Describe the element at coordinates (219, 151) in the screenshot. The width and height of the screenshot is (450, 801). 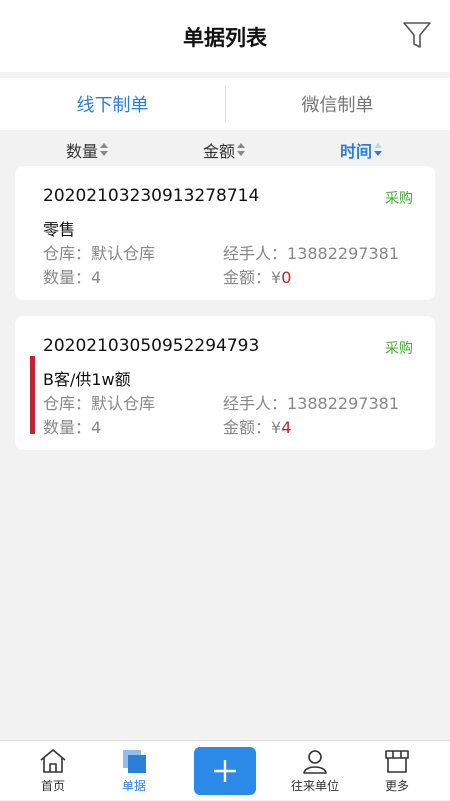
I see `sort-amount-label: 金额` at that location.